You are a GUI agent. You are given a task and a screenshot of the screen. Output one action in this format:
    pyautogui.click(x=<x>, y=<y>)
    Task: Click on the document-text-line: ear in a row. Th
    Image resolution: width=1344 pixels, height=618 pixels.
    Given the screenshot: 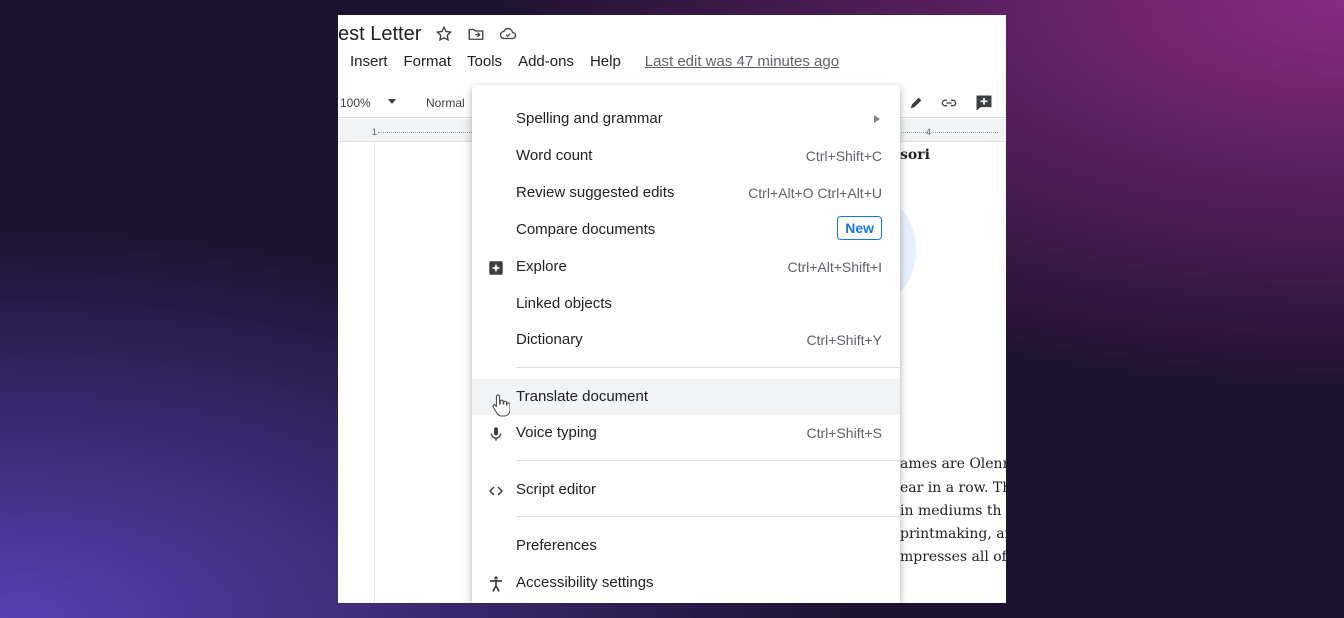 What is the action you would take?
    pyautogui.click(x=953, y=488)
    